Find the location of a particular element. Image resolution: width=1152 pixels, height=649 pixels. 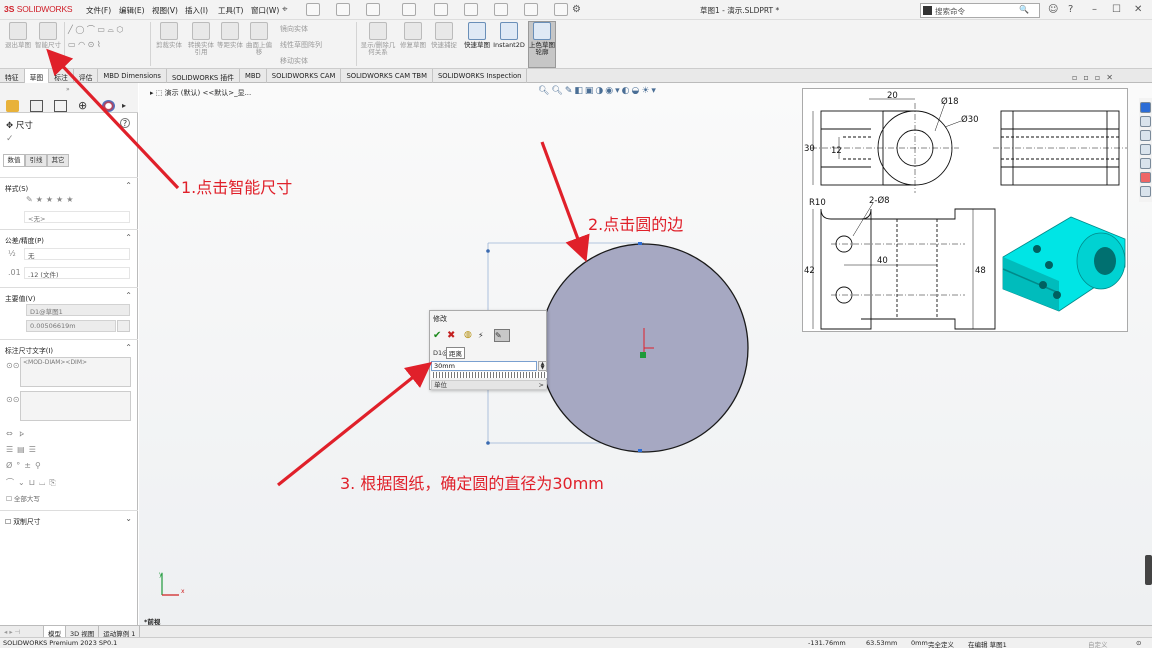

offset-entities-button: 等距实体 is located at coordinates (230, 35).